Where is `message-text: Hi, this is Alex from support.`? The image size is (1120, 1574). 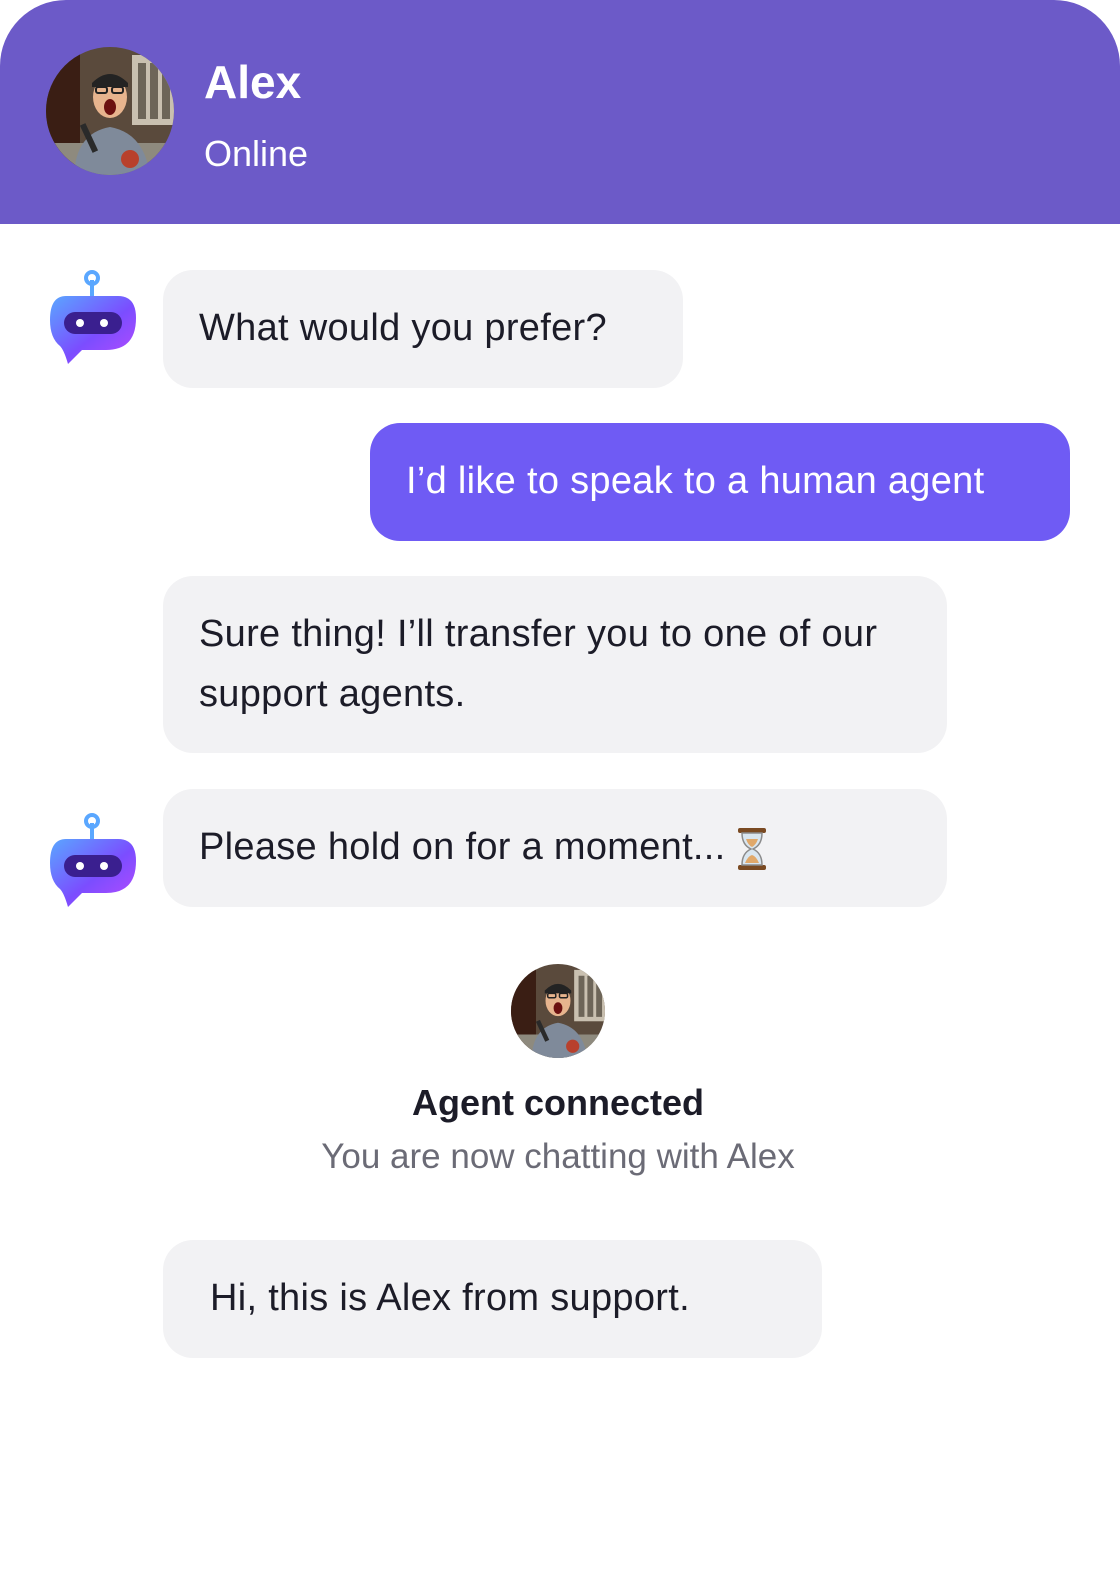 message-text: Hi, this is Alex from support. is located at coordinates (450, 1298).